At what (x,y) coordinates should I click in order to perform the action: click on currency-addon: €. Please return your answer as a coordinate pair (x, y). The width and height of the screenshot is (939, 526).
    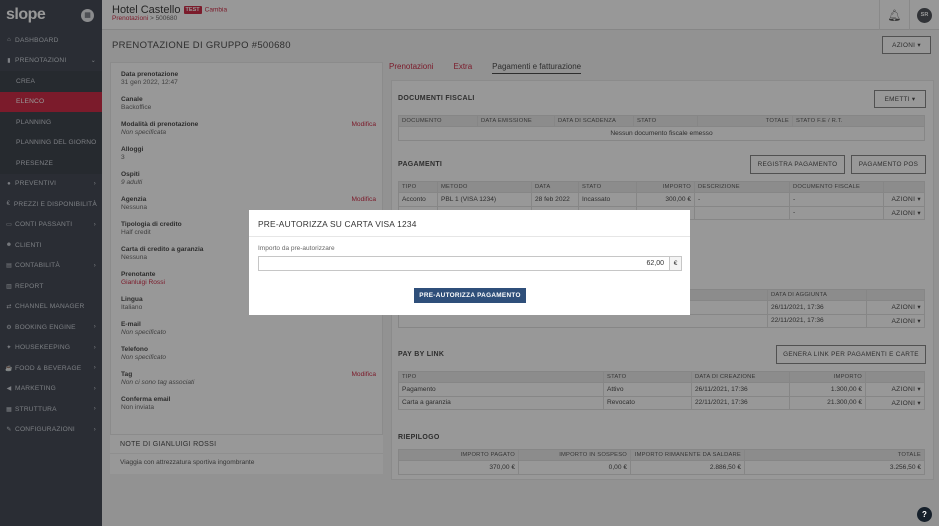
    Looking at the image, I should click on (676, 263).